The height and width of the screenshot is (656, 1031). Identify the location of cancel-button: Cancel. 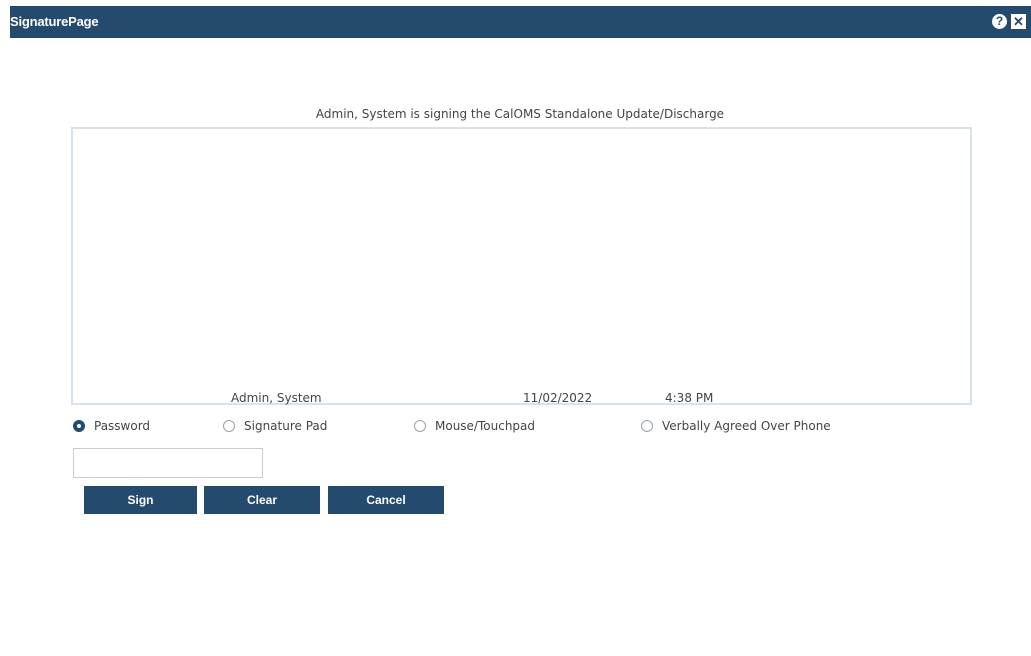
(386, 500).